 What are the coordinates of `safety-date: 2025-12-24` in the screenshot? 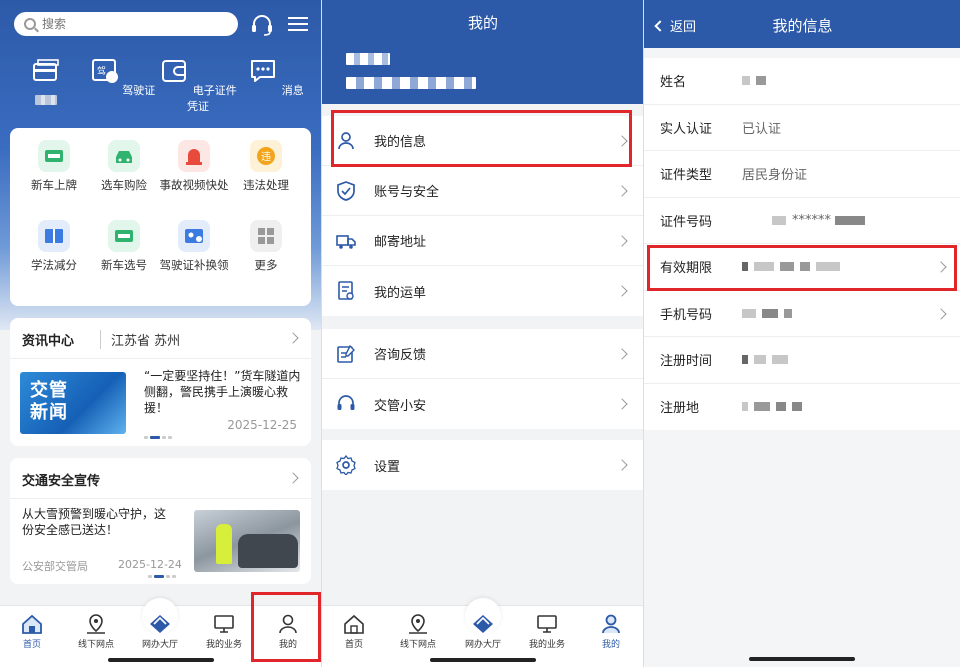 It's located at (150, 564).